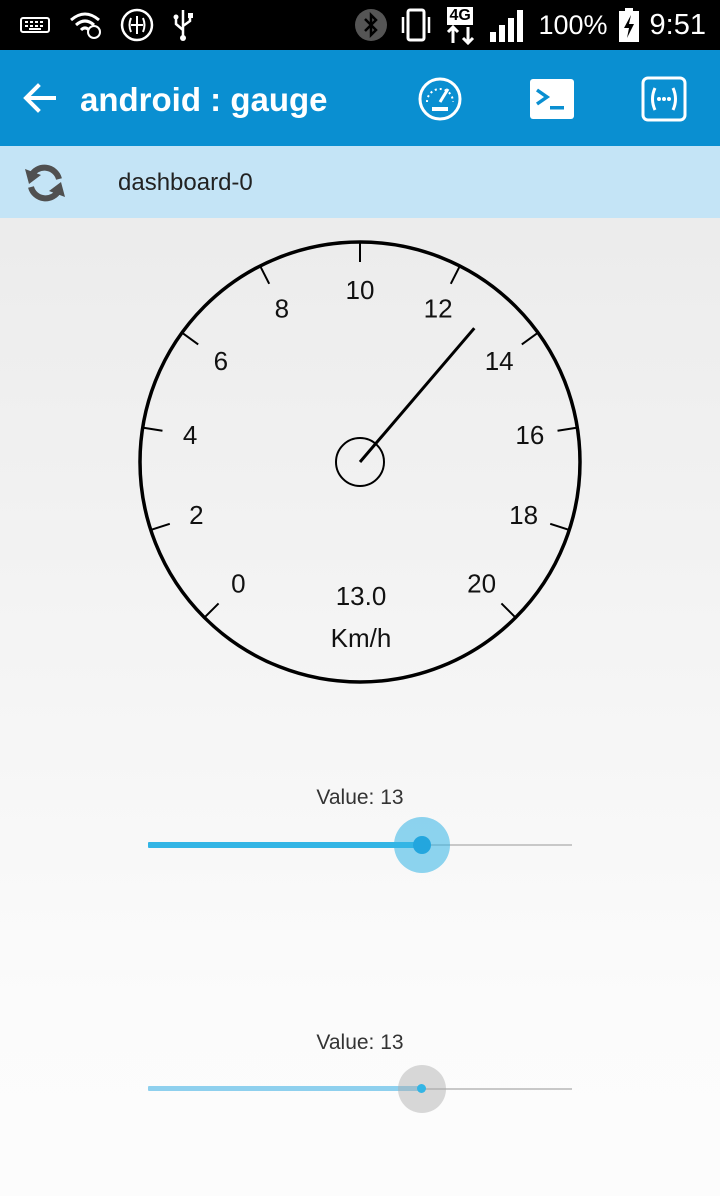 The height and width of the screenshot is (1196, 720). I want to click on signal-icon, so click(508, 25).